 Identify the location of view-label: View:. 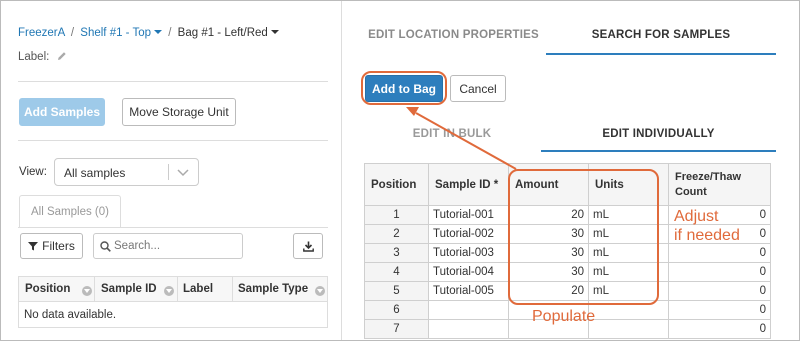
(33, 172).